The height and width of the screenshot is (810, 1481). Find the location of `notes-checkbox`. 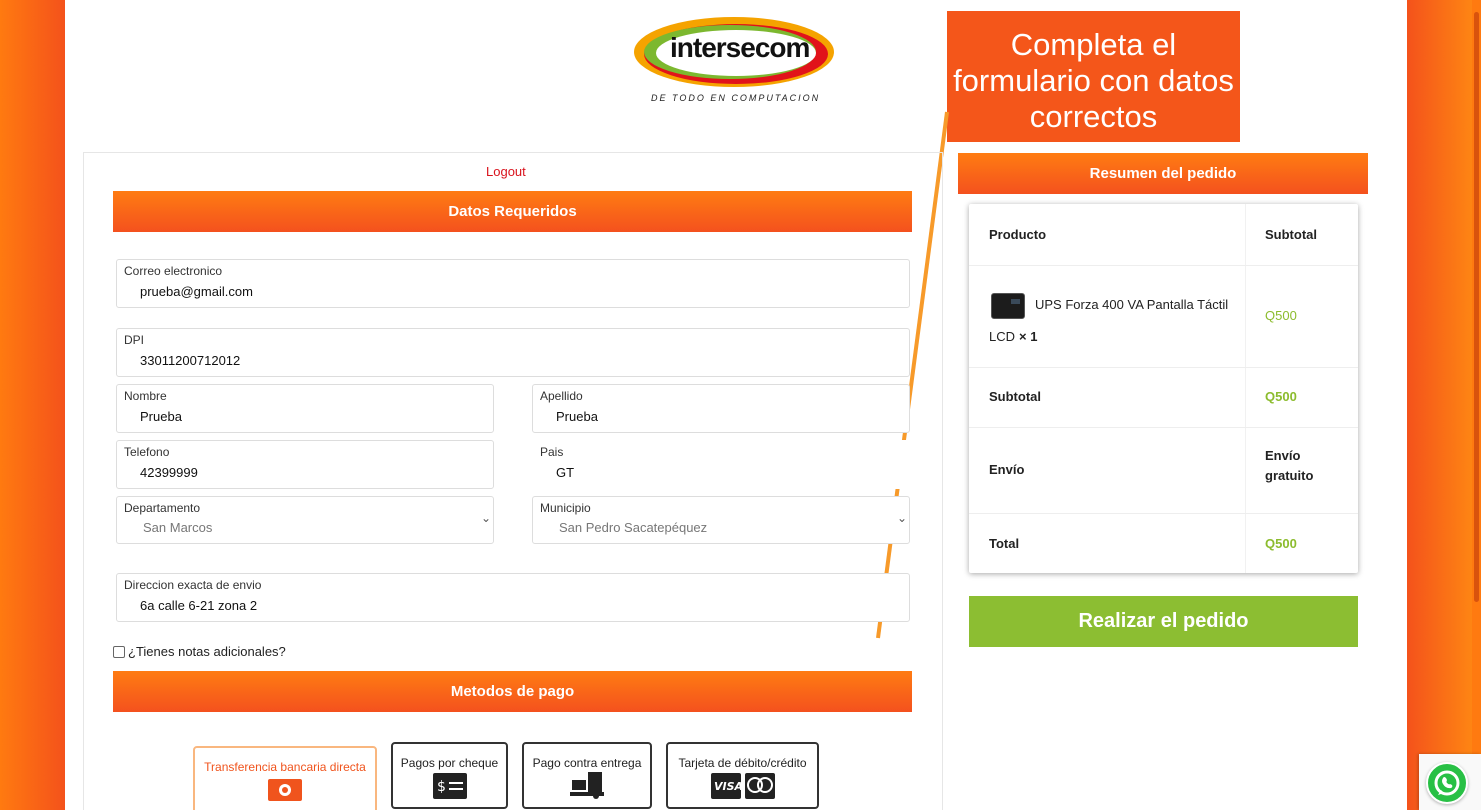

notes-checkbox is located at coordinates (119, 651).